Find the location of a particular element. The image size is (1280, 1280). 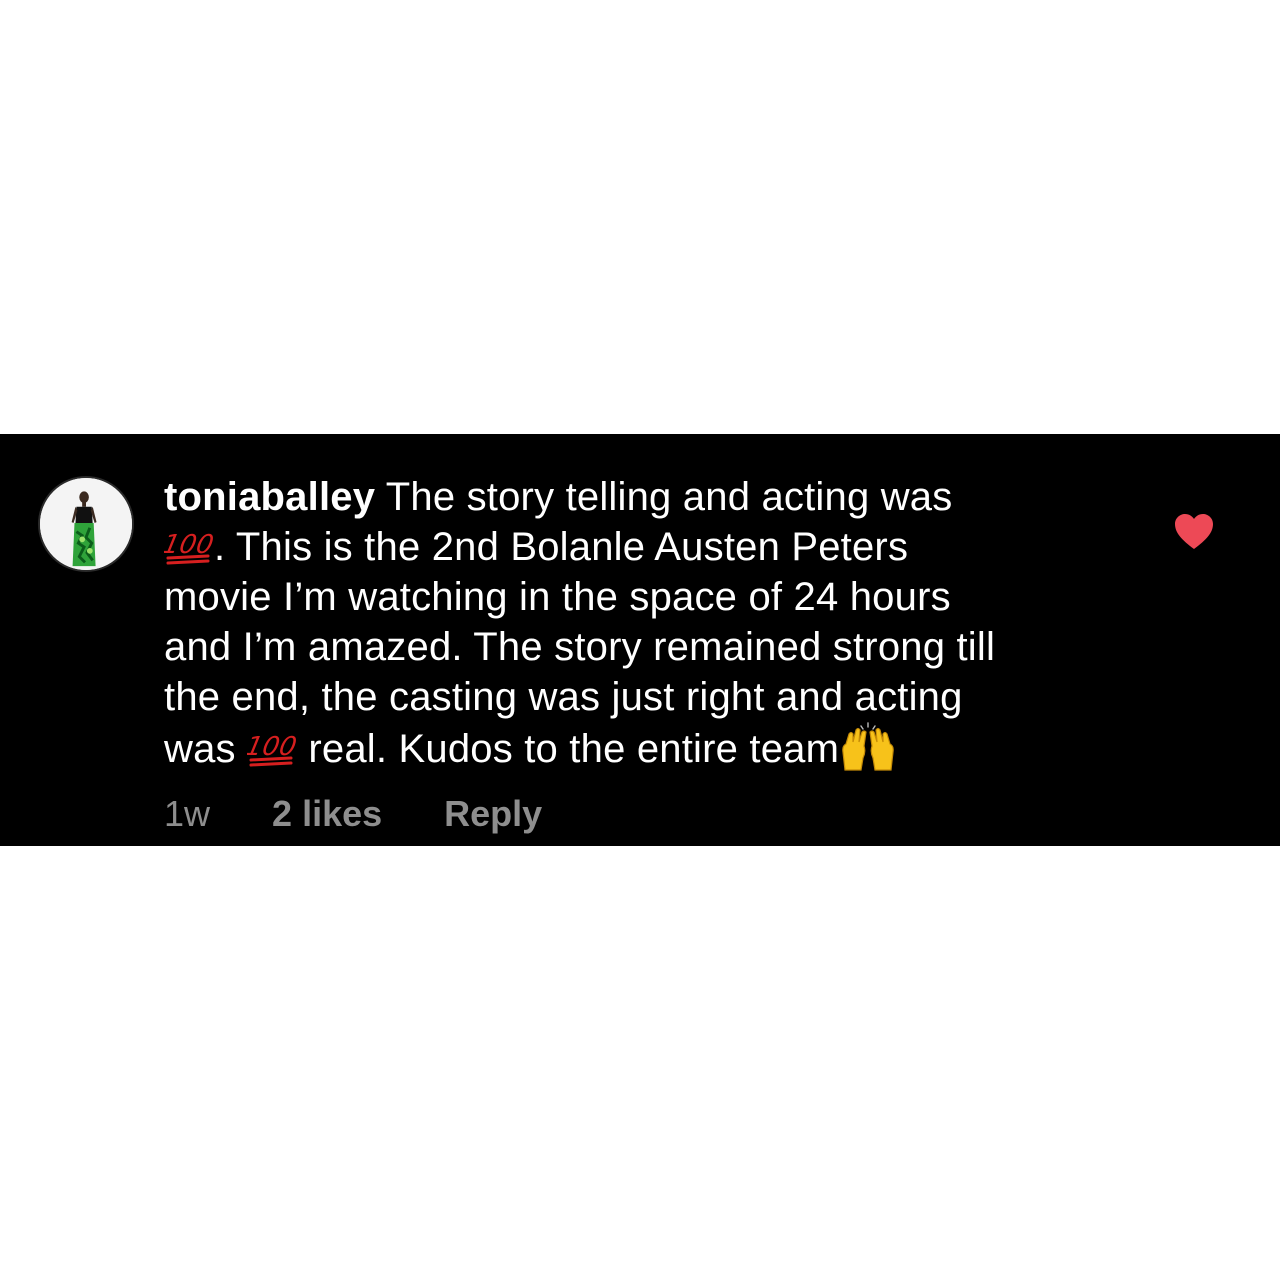

comment-username: toniaballey is located at coordinates (269, 497).